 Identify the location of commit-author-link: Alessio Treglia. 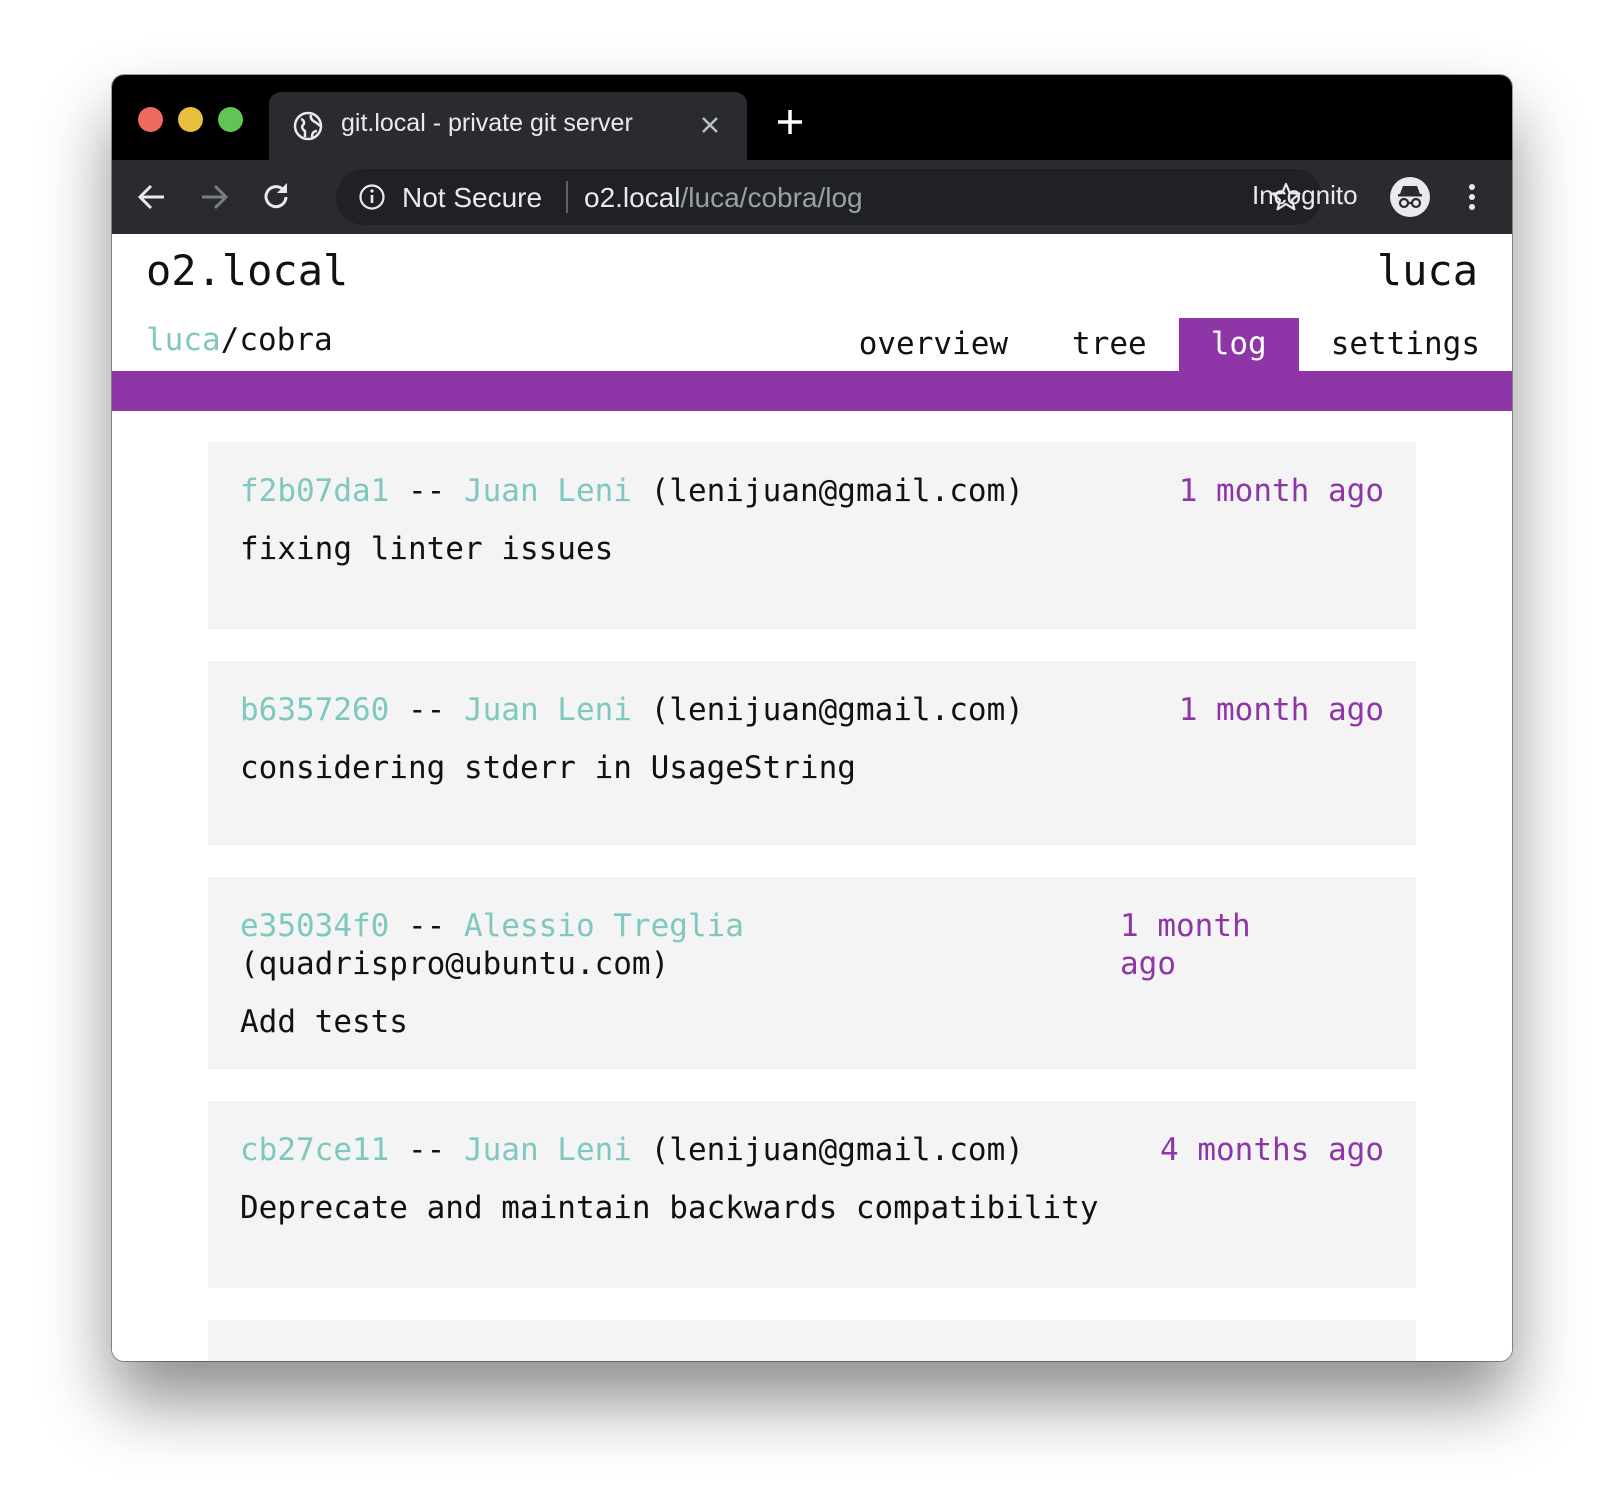
(604, 926).